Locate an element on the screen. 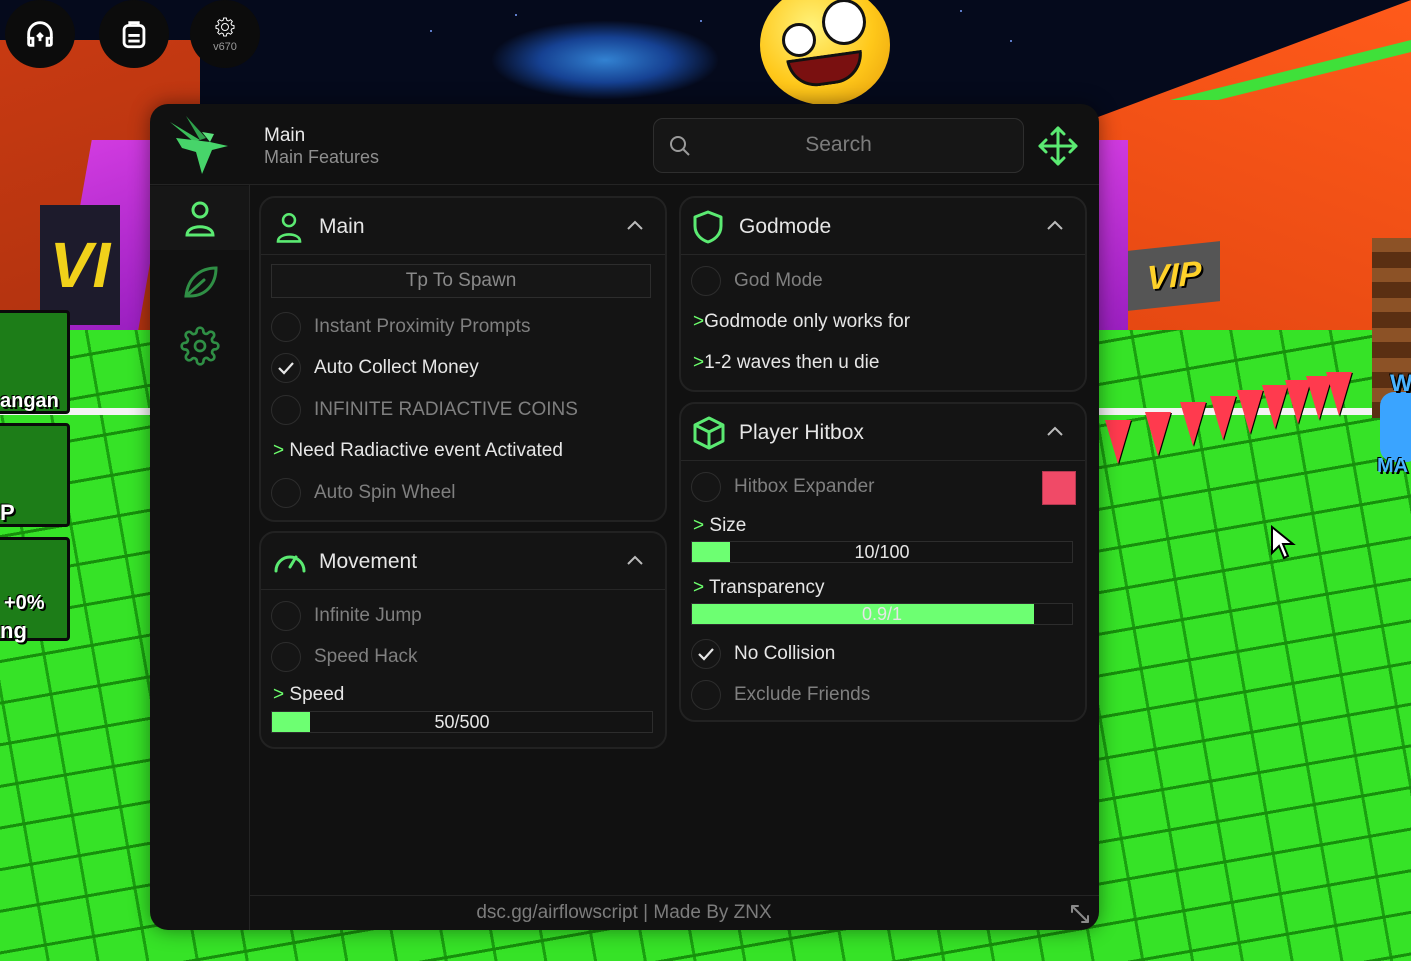 The width and height of the screenshot is (1411, 961). slider-label: Size is located at coordinates (728, 525).